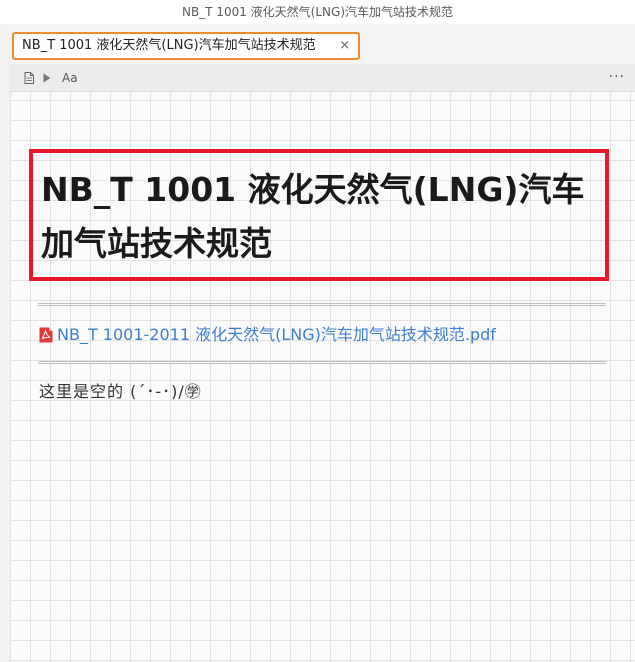 The image size is (635, 662). Describe the element at coordinates (317, 12) in the screenshot. I see `window-title: NB_T 1001 液化天然气(LNG)汽车加气站技术规范` at that location.